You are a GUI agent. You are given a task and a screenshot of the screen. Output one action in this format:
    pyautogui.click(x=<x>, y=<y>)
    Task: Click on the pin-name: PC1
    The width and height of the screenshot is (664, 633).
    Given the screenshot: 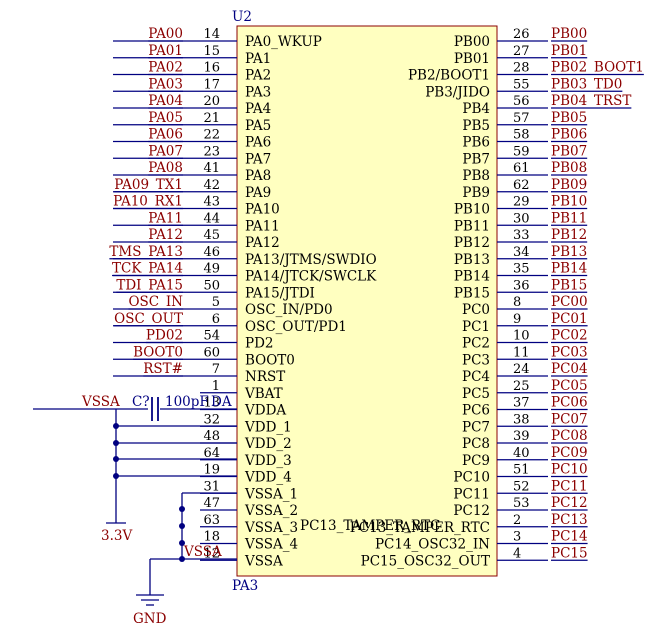 What is the action you would take?
    pyautogui.click(x=476, y=327)
    